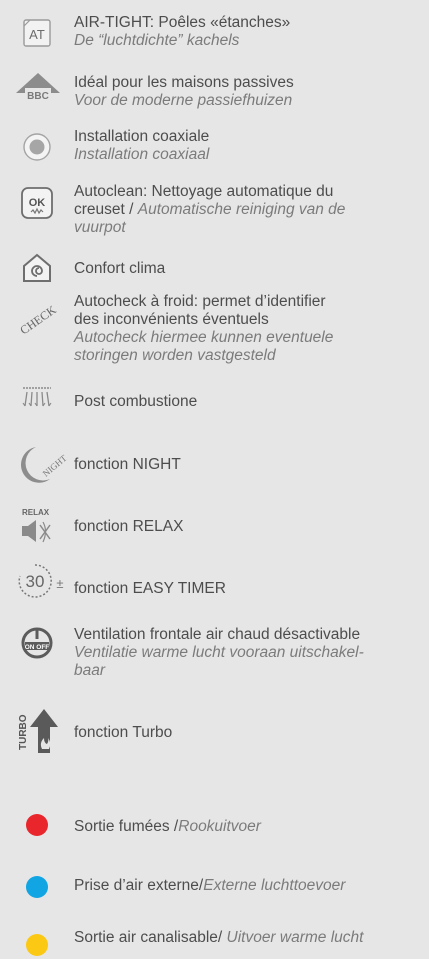 Image resolution: width=429 pixels, height=959 pixels. What do you see at coordinates (35, 581) in the screenshot?
I see `svg-text: 30` at bounding box center [35, 581].